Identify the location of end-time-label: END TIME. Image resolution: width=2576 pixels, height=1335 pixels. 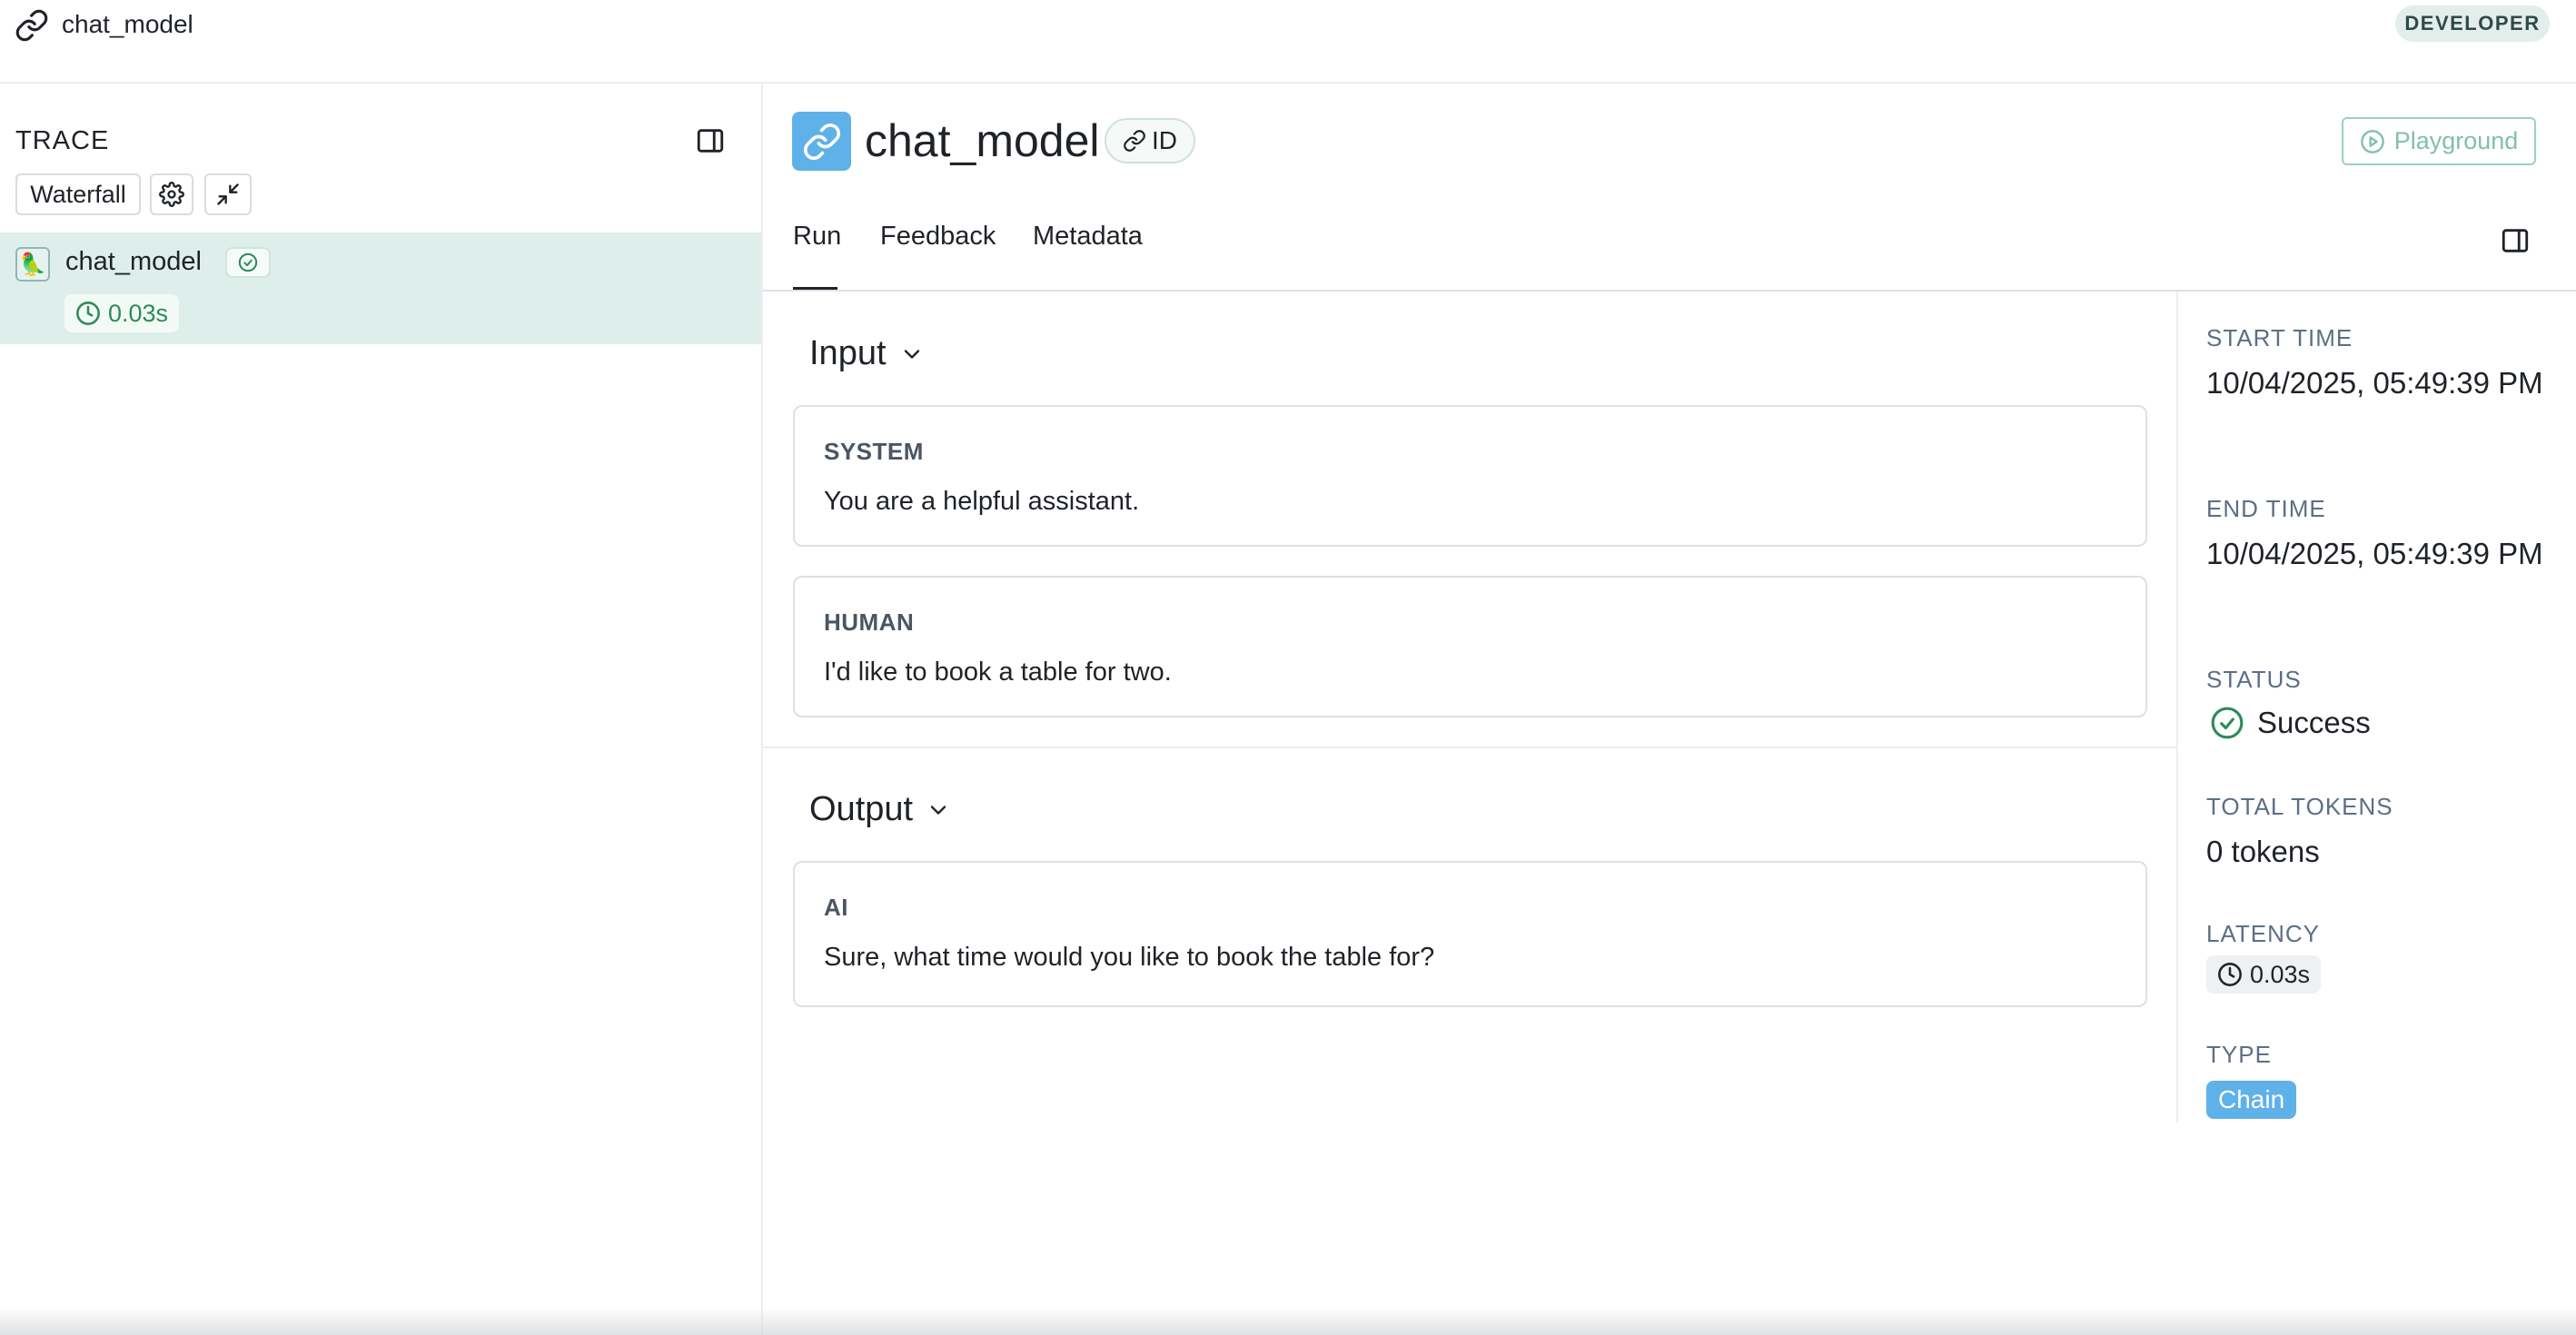
(2266, 509).